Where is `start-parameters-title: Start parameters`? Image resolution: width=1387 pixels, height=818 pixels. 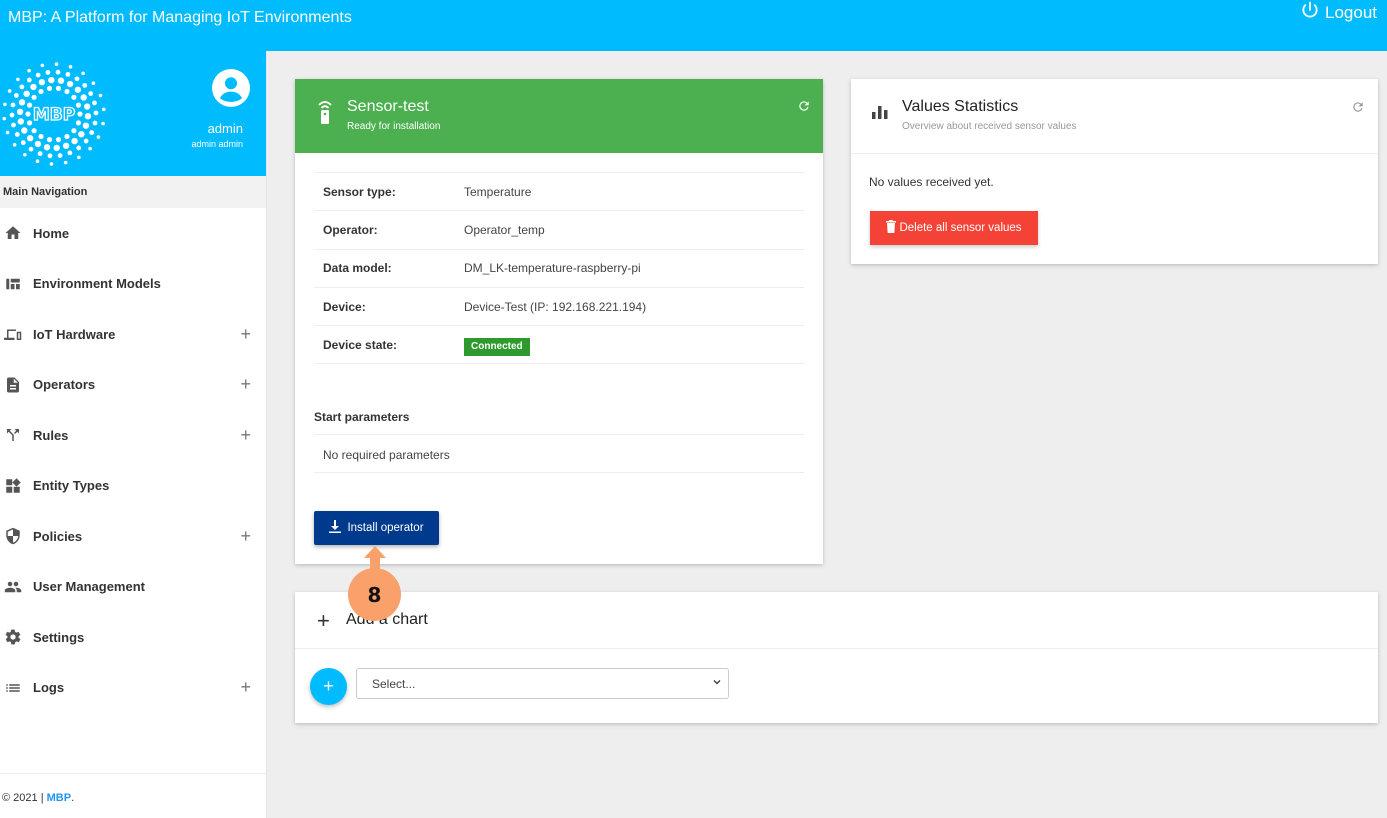
start-parameters-title: Start parameters is located at coordinates (362, 417).